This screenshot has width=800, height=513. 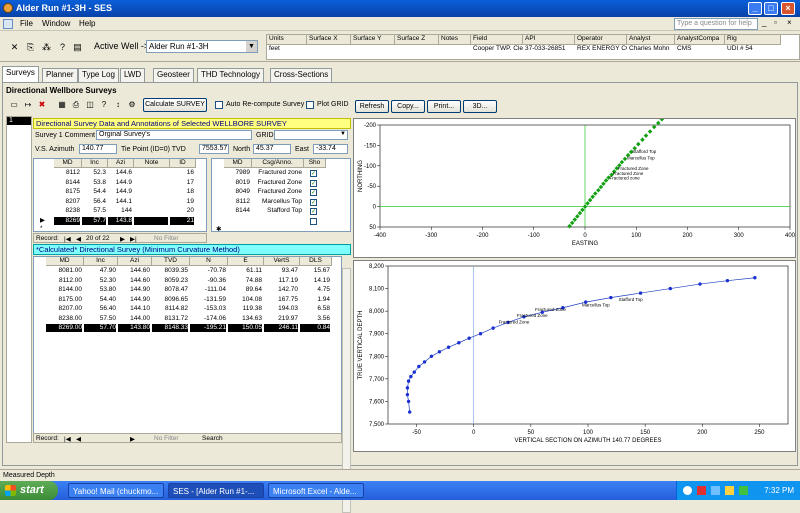 What do you see at coordinates (170, 300) in the screenshot?
I see `calc-cell: 8096.65` at bounding box center [170, 300].